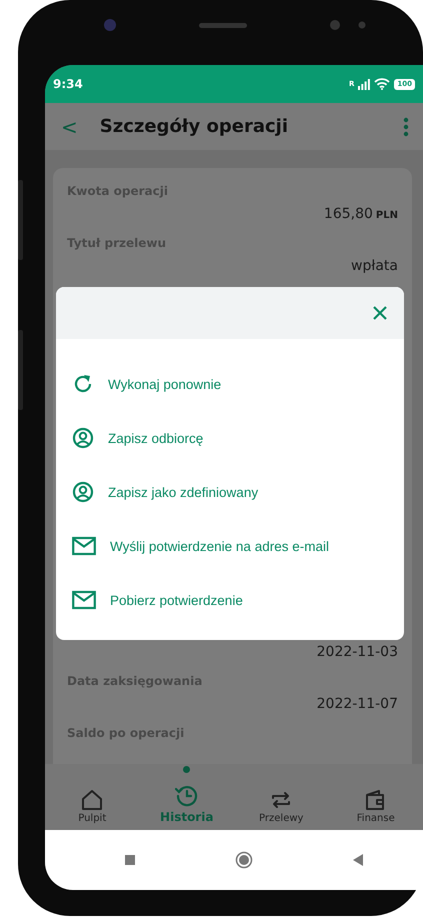 This screenshot has height=924, width=423. I want to click on speaker-grille, so click(223, 25).